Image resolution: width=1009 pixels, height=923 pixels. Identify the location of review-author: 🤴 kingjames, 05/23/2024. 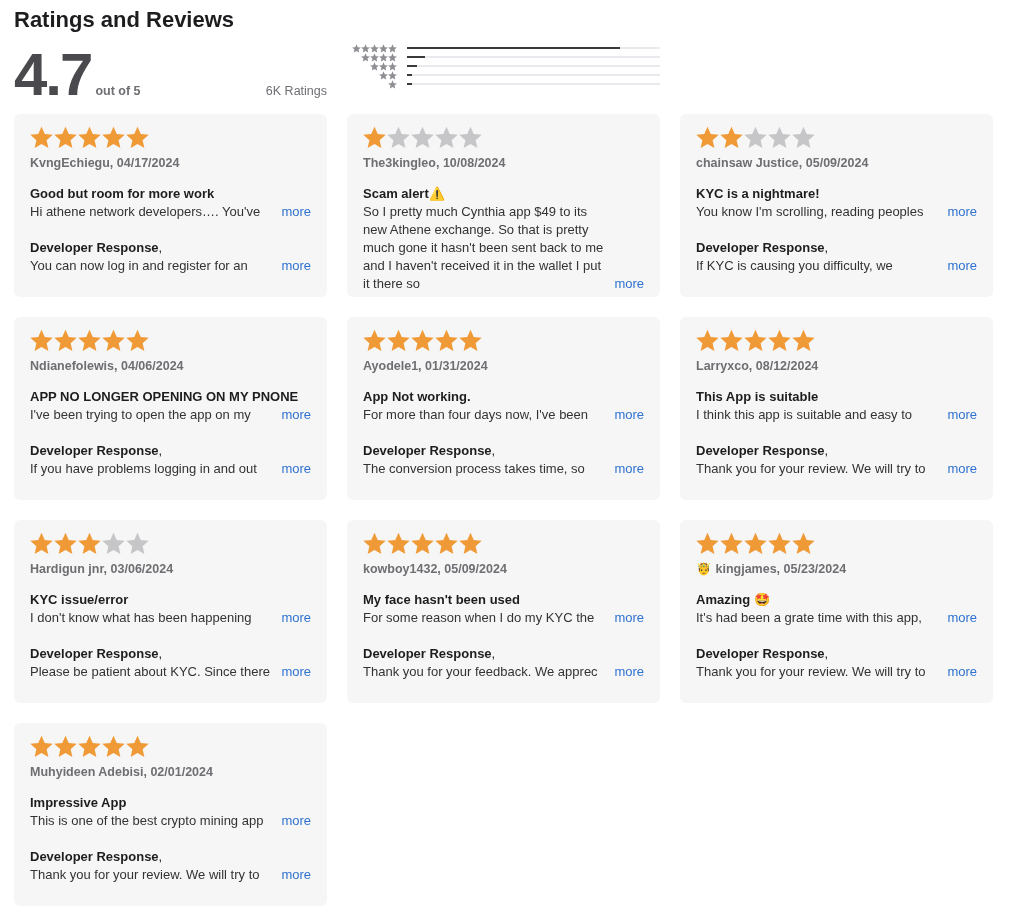
(772, 569).